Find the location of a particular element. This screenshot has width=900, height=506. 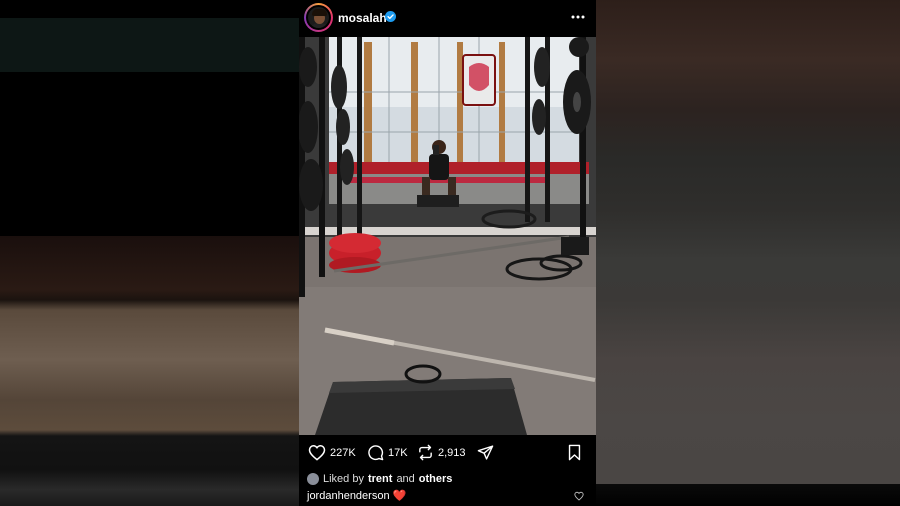

like-button: 227K is located at coordinates (332, 452).